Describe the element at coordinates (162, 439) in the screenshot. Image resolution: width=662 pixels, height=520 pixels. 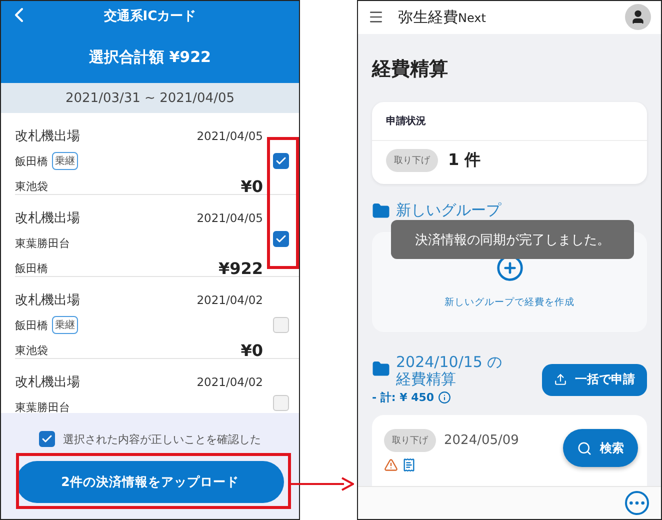
I see `confirm-label: 選択された内容が正しいことを確認した` at that location.